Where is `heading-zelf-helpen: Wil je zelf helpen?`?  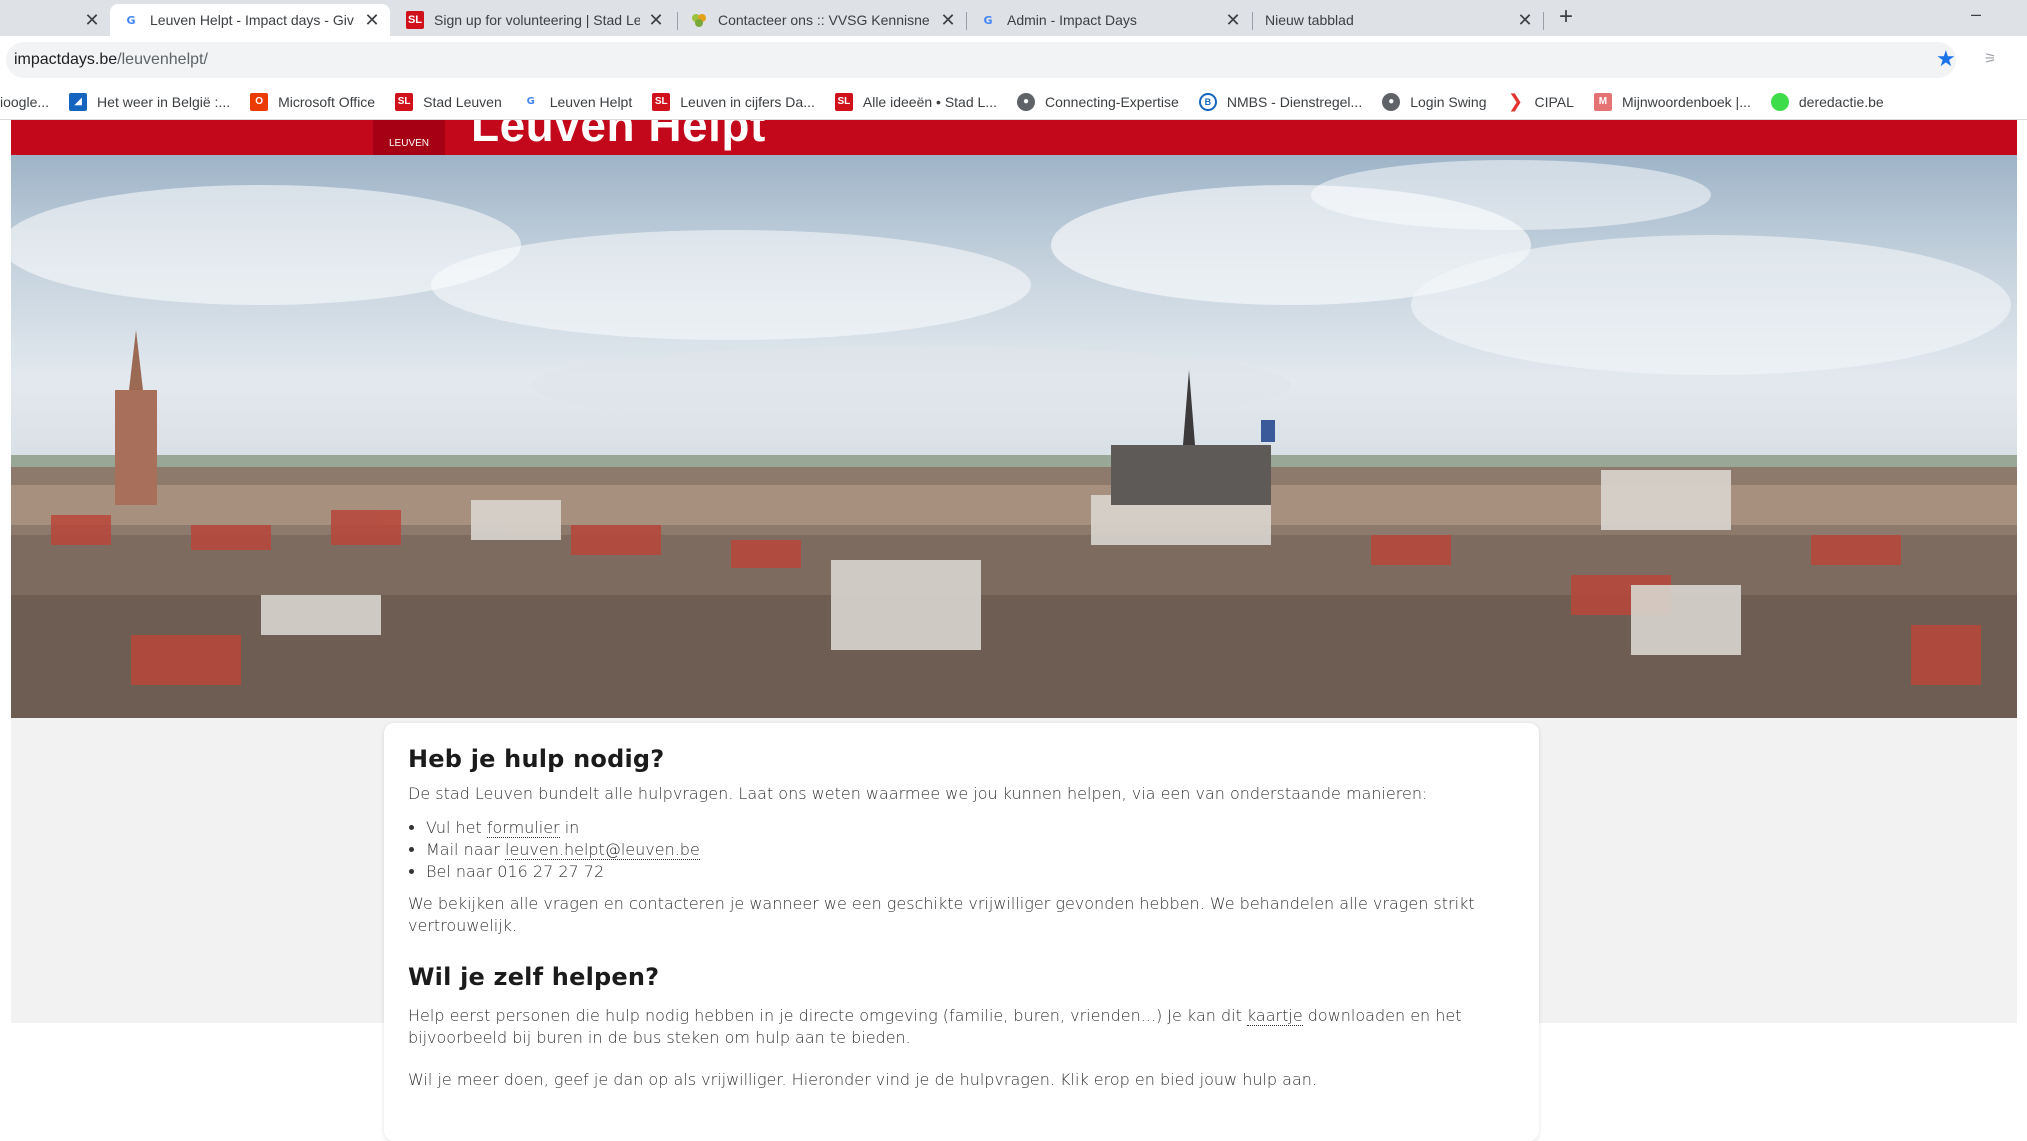
heading-zelf-helpen: Wil je zelf helpen? is located at coordinates (534, 977).